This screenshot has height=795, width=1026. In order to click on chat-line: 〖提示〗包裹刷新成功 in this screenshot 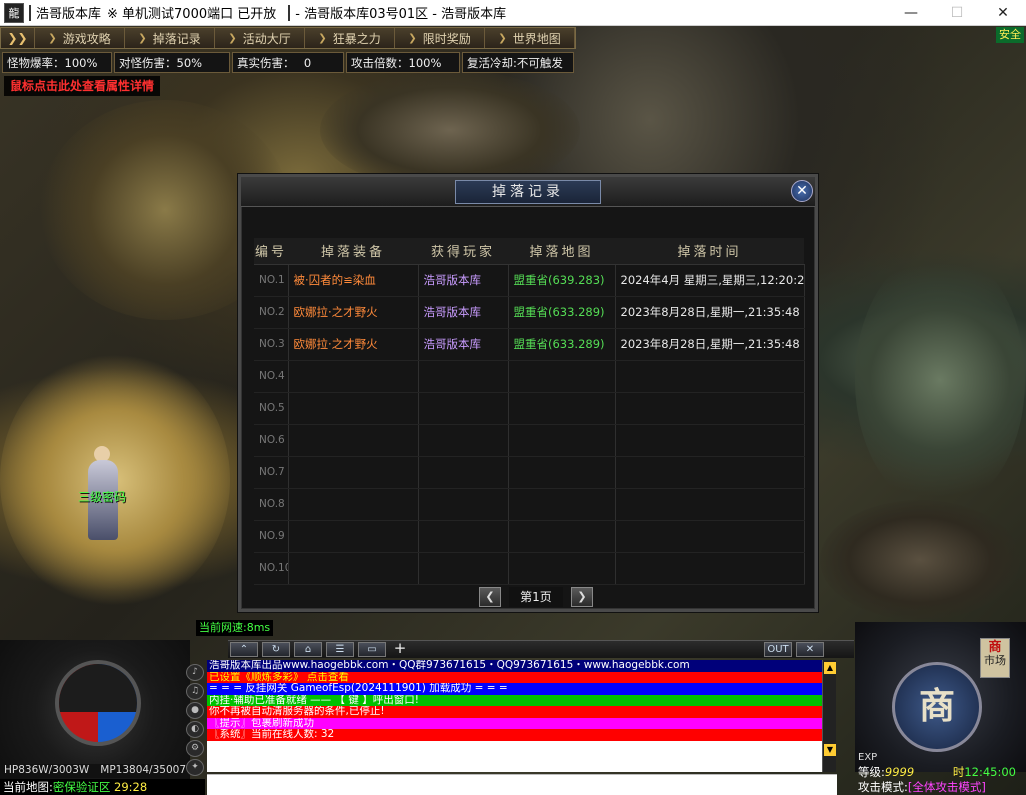, I will do `click(514, 723)`.